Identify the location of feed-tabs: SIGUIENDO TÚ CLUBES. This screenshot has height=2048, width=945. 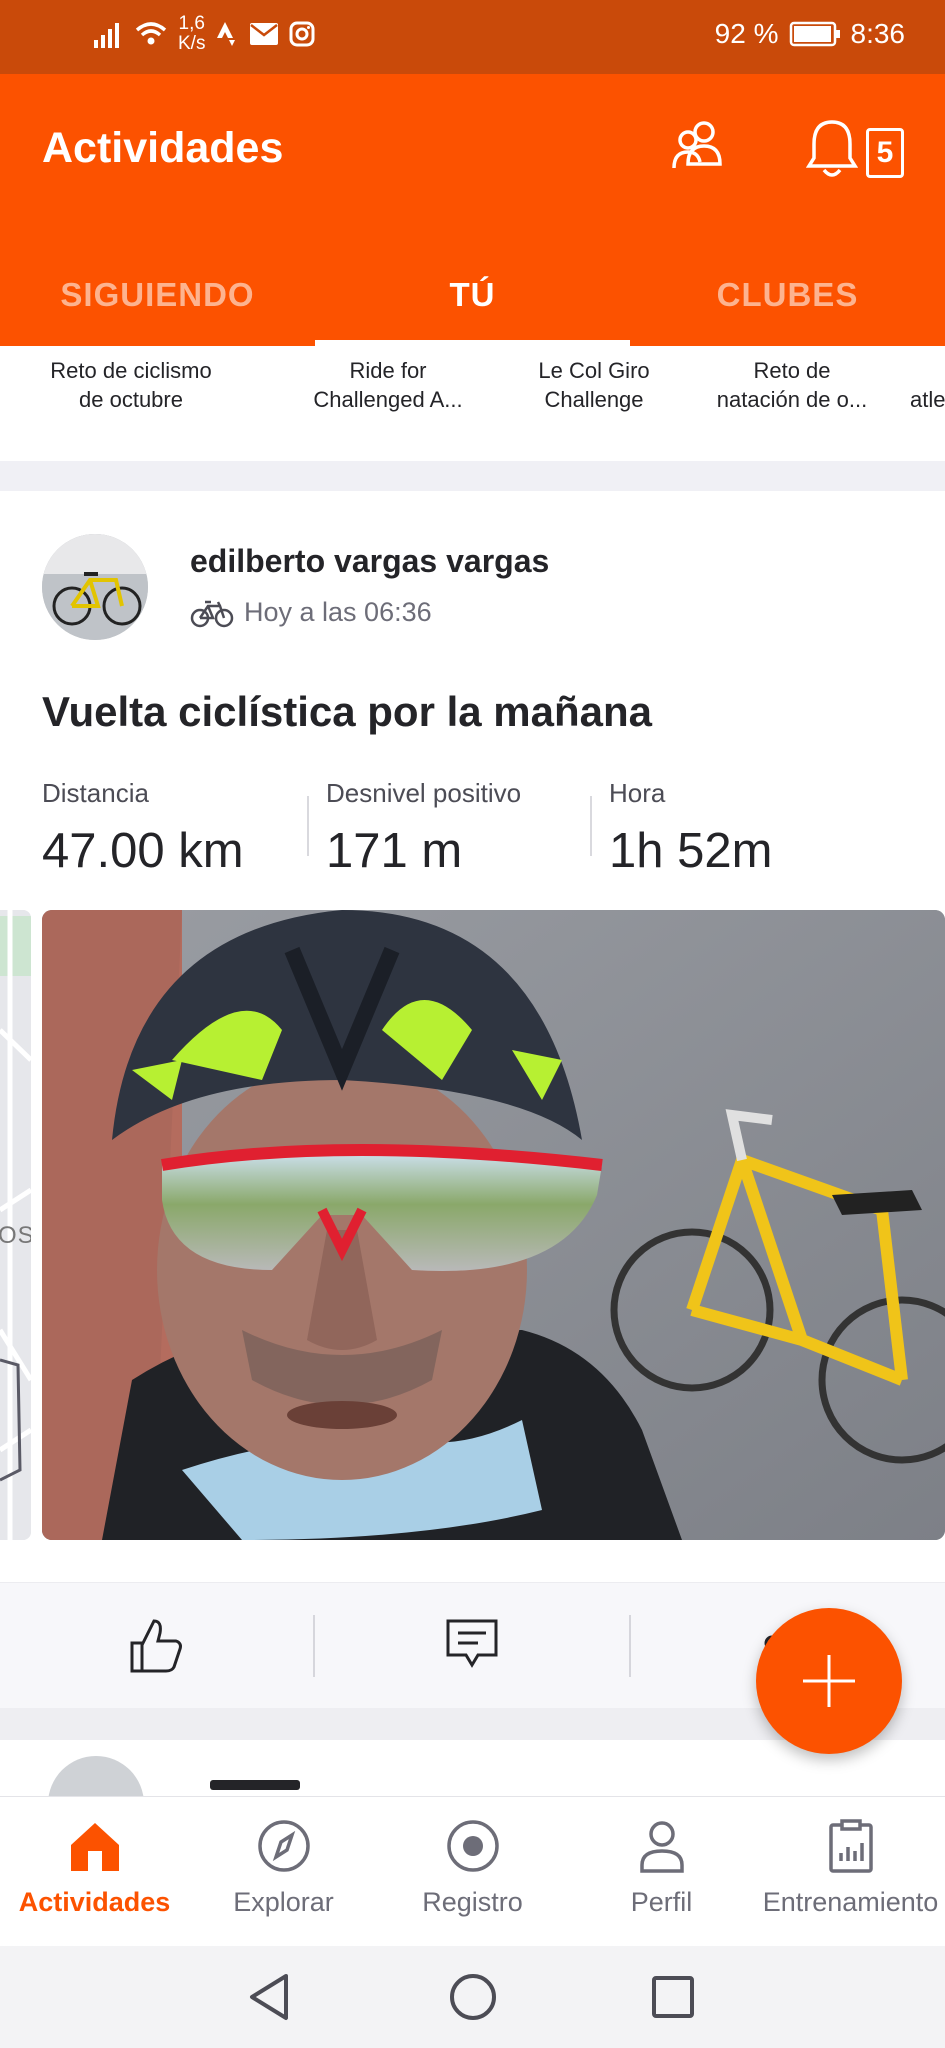
(472, 295).